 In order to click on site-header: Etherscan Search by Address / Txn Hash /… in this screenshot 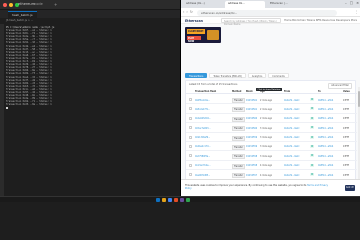, I will do `click(270, 21)`.